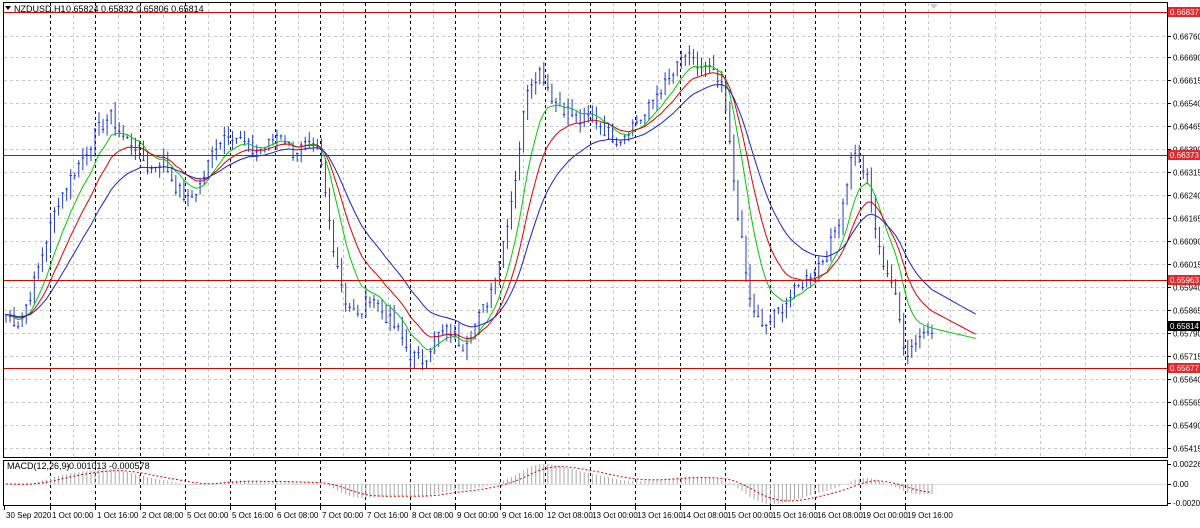  What do you see at coordinates (1186, 58) in the screenshot?
I see `price-tick-label: 0.66690` at bounding box center [1186, 58].